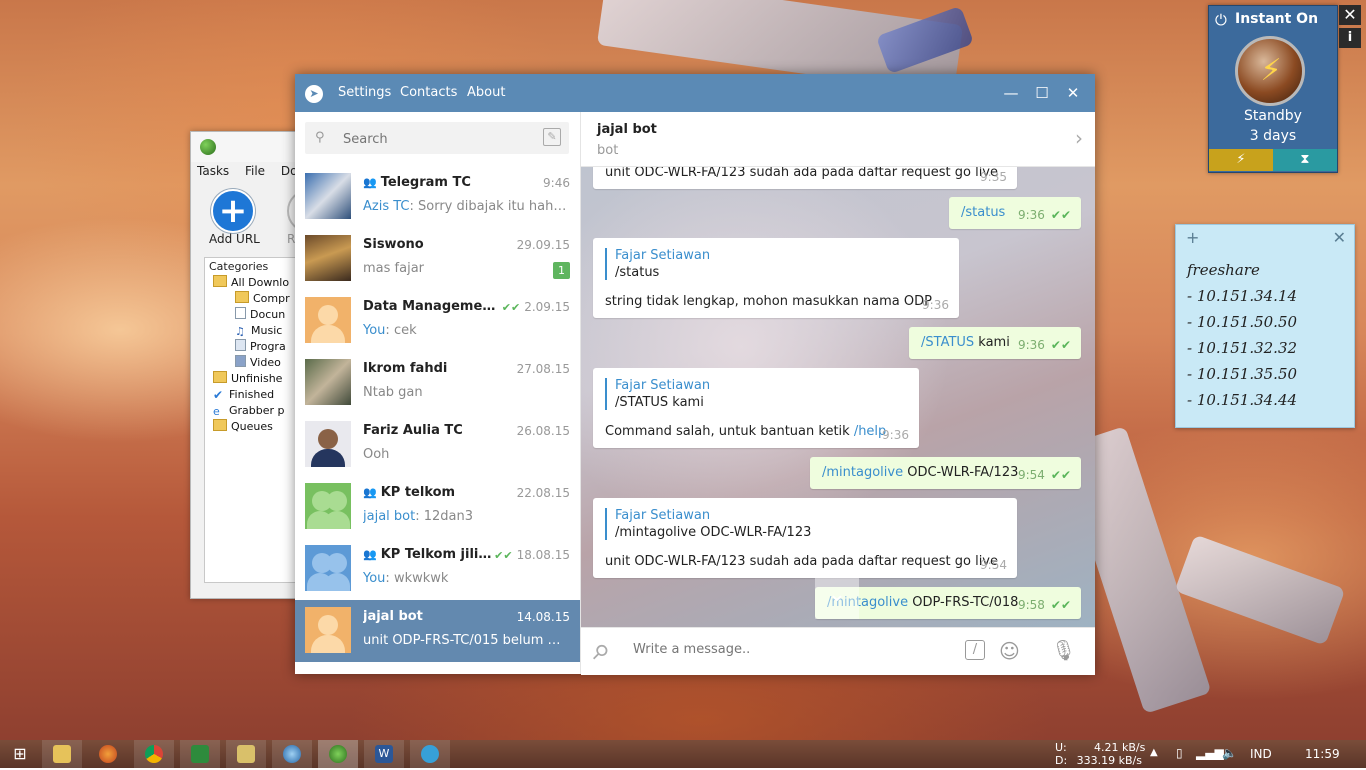 The image size is (1366, 770). What do you see at coordinates (428, 92) in the screenshot?
I see `menu-contacts: Contacts` at bounding box center [428, 92].